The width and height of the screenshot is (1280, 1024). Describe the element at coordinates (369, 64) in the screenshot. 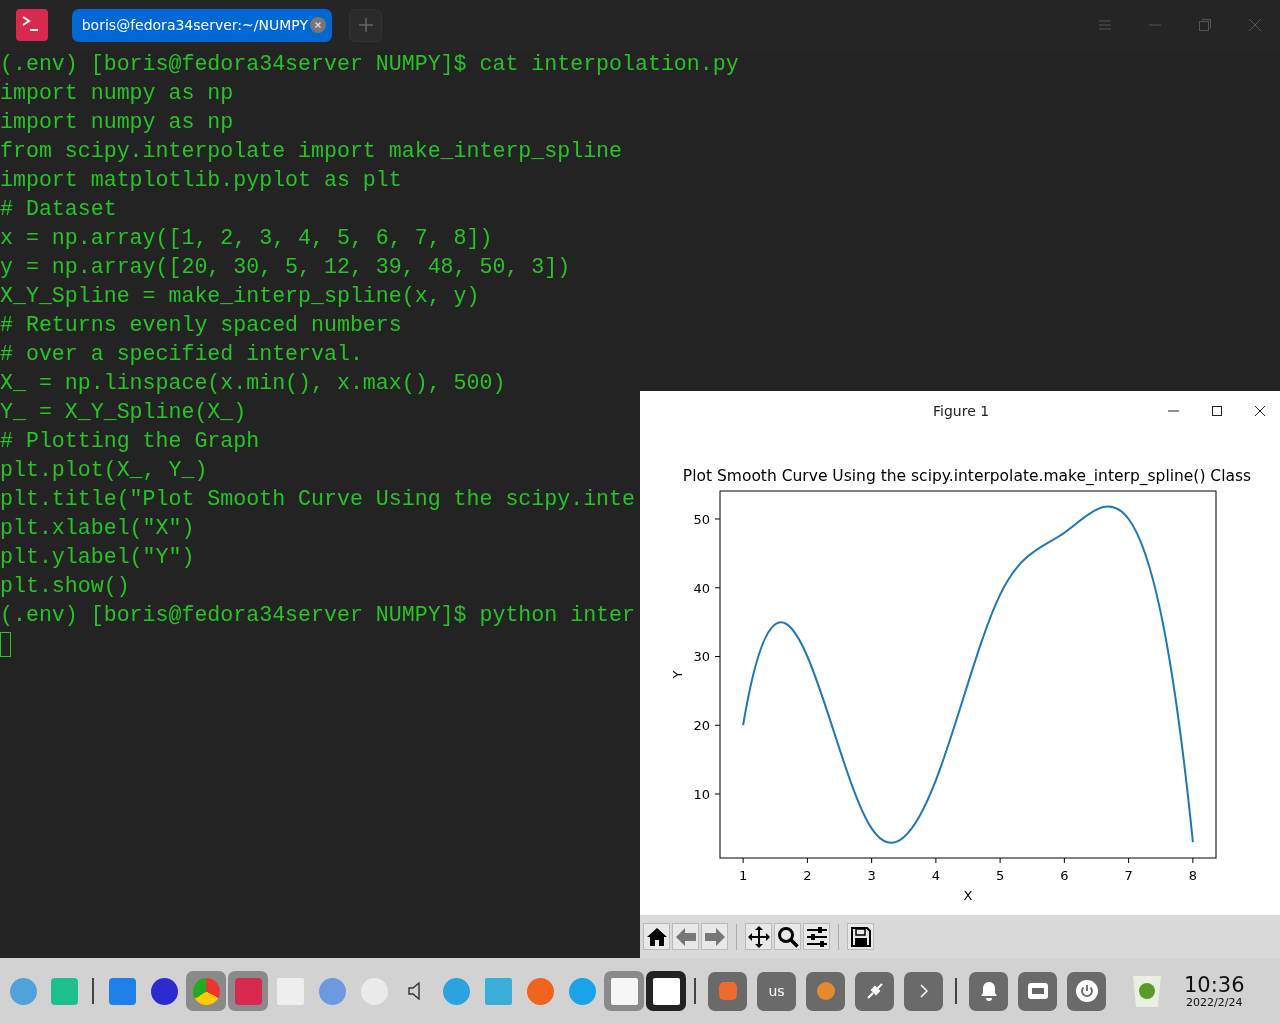

I see `terminal-line: (.env) [boris@fedora34server NUMPY]$ cat interpolation.py` at that location.